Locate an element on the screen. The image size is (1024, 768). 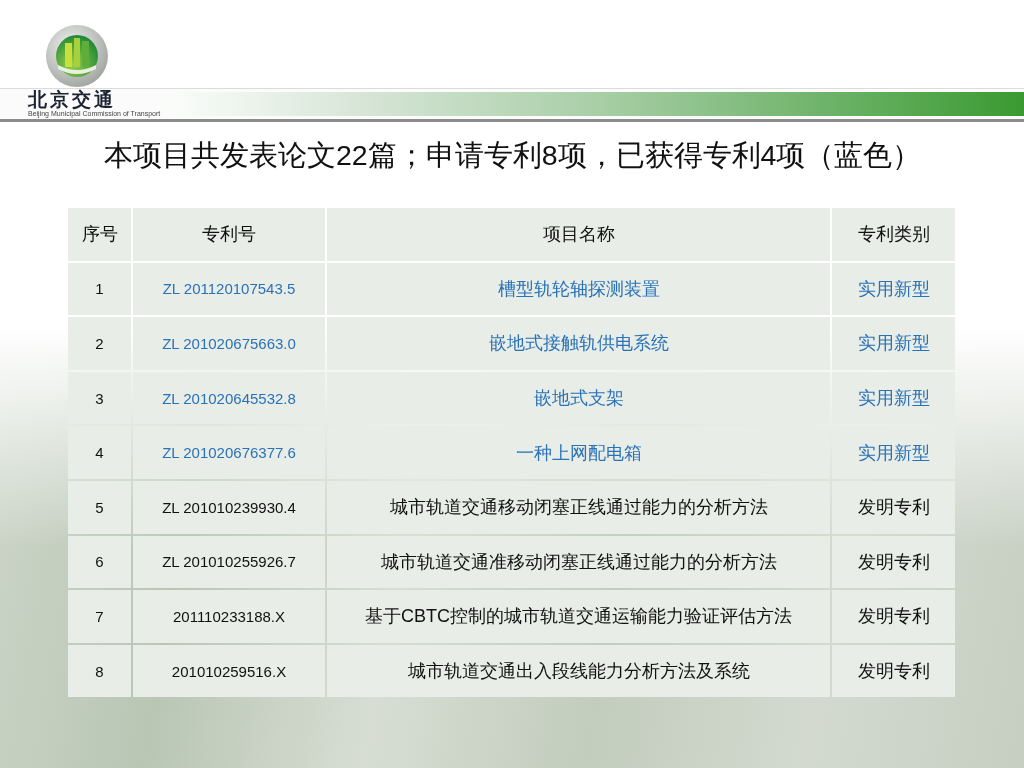
table-cell: 城市轨道交通移动闭塞正线通过能力的分析方法 is located at coordinates (578, 507).